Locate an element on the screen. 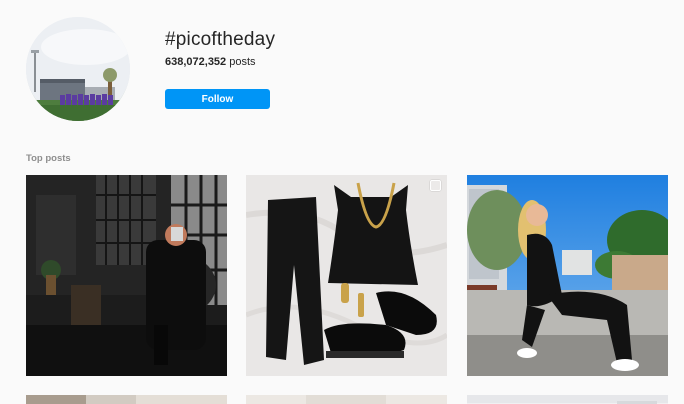  post-count: 638,072,352 posts is located at coordinates (210, 62).